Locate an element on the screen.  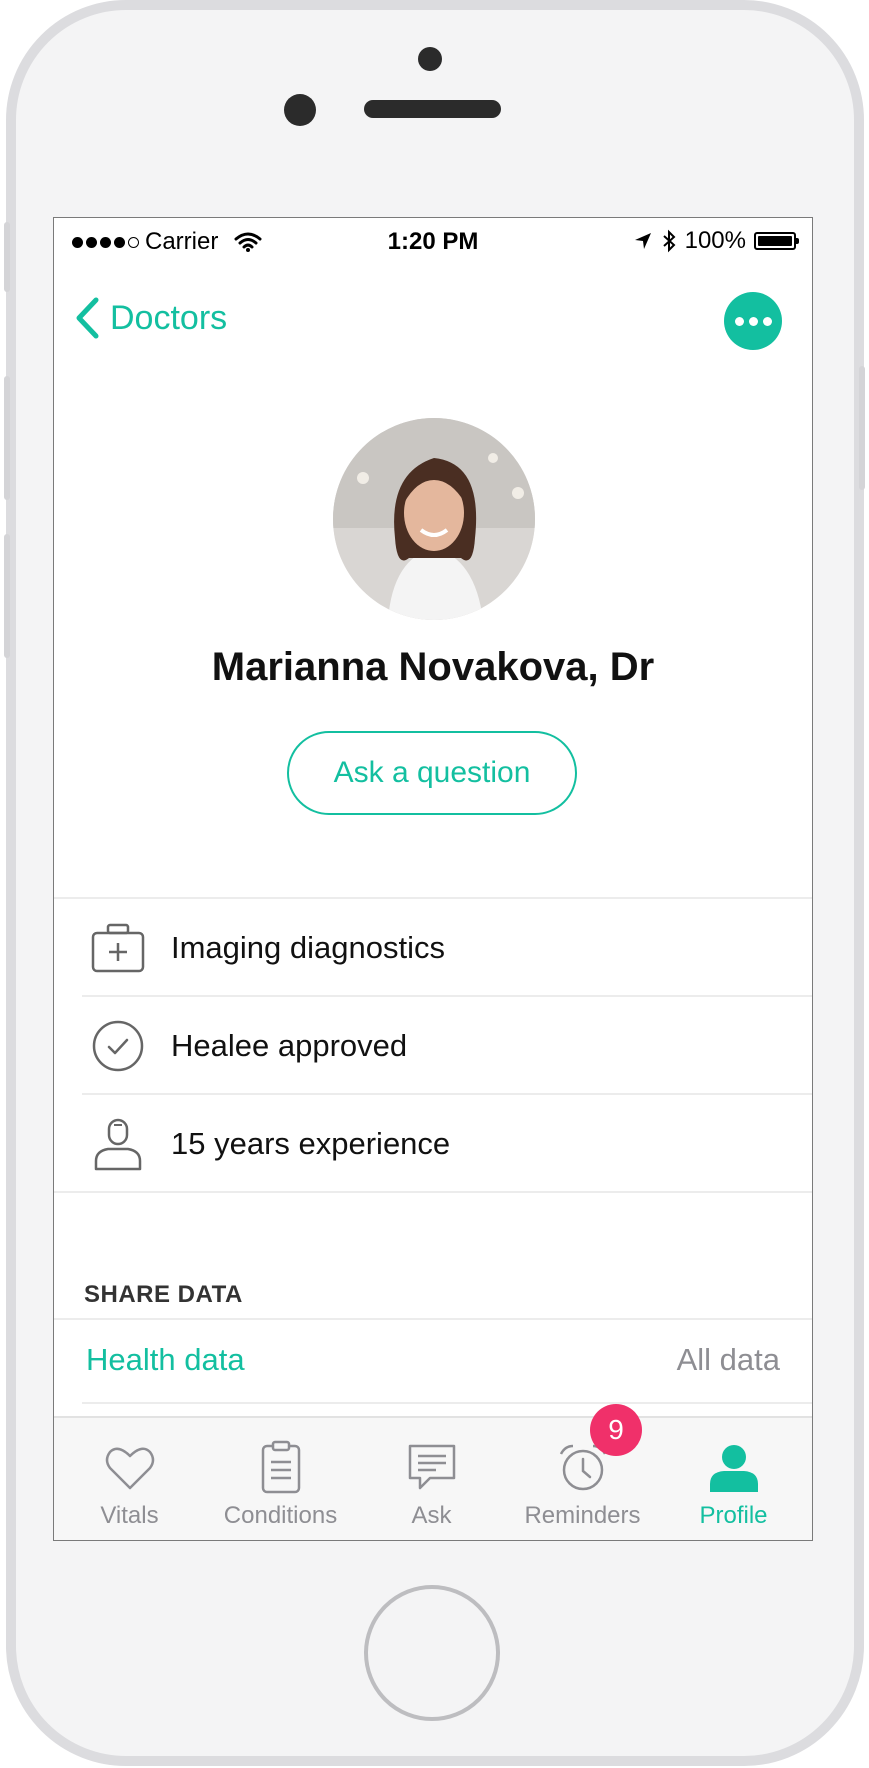
navigation-bar: Doctors is located at coordinates (433, 318).